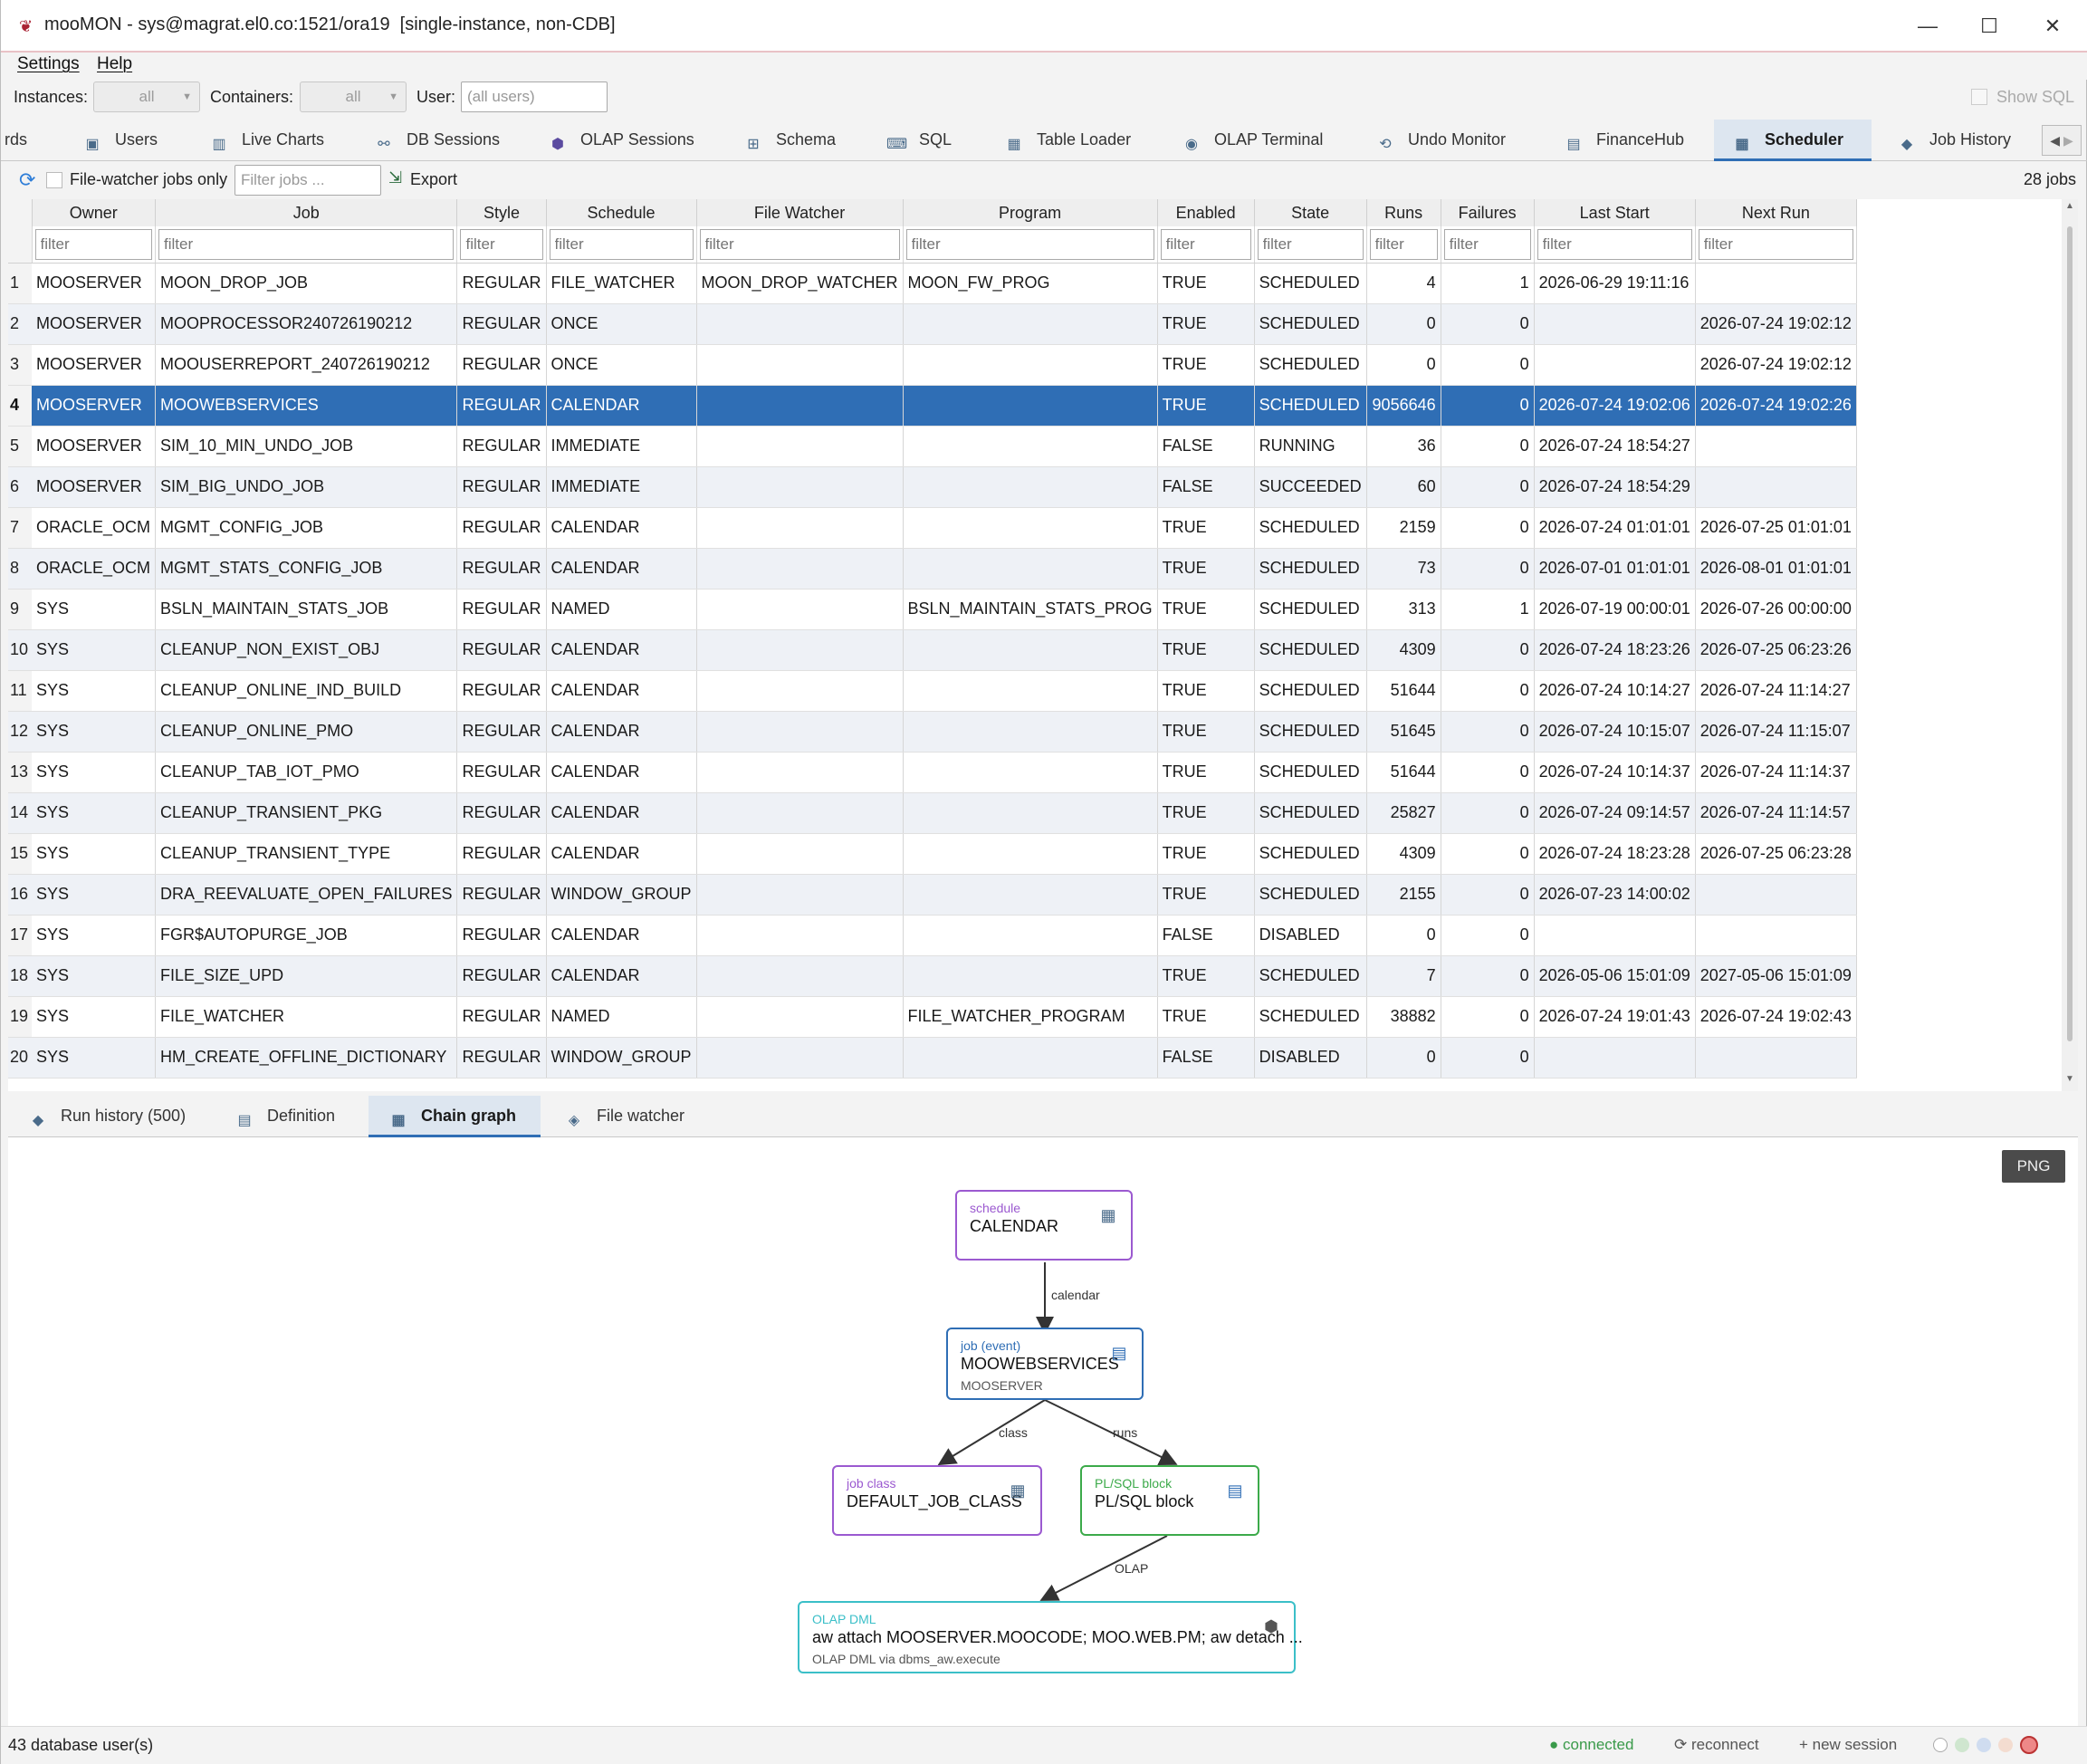 The height and width of the screenshot is (1764, 2087). Describe the element at coordinates (1989, 26) in the screenshot. I see `maximize-button: ☐` at that location.